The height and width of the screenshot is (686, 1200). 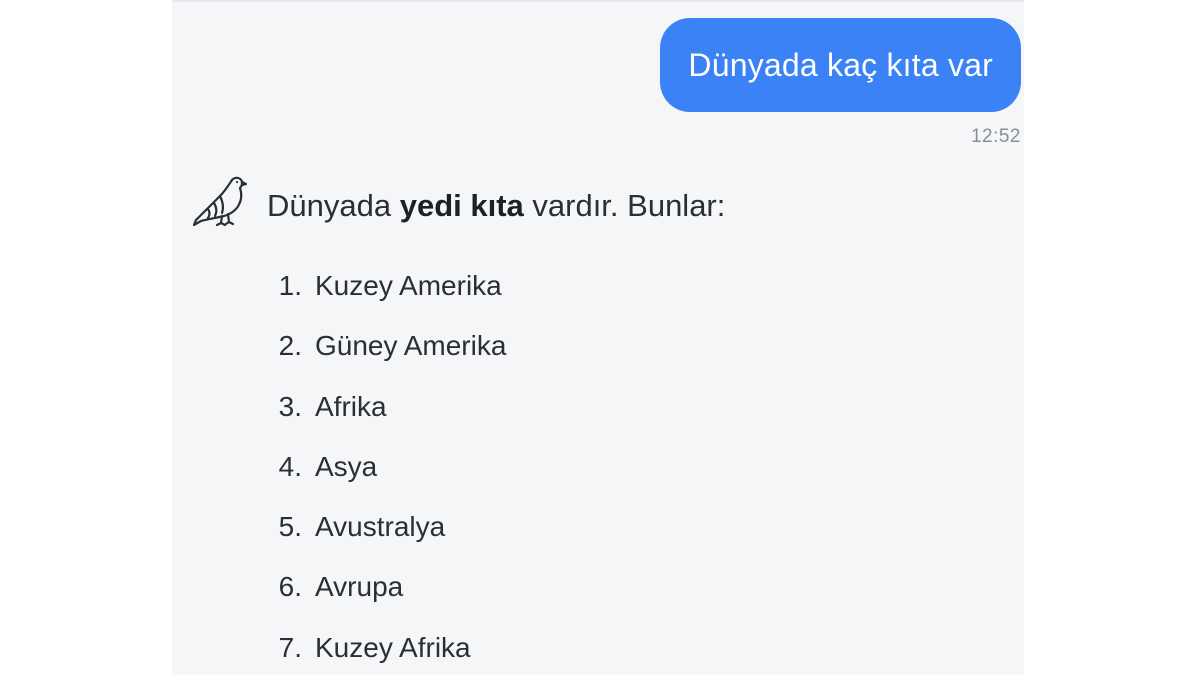 I want to click on list-item-label: Güney Amerika, so click(x=411, y=346).